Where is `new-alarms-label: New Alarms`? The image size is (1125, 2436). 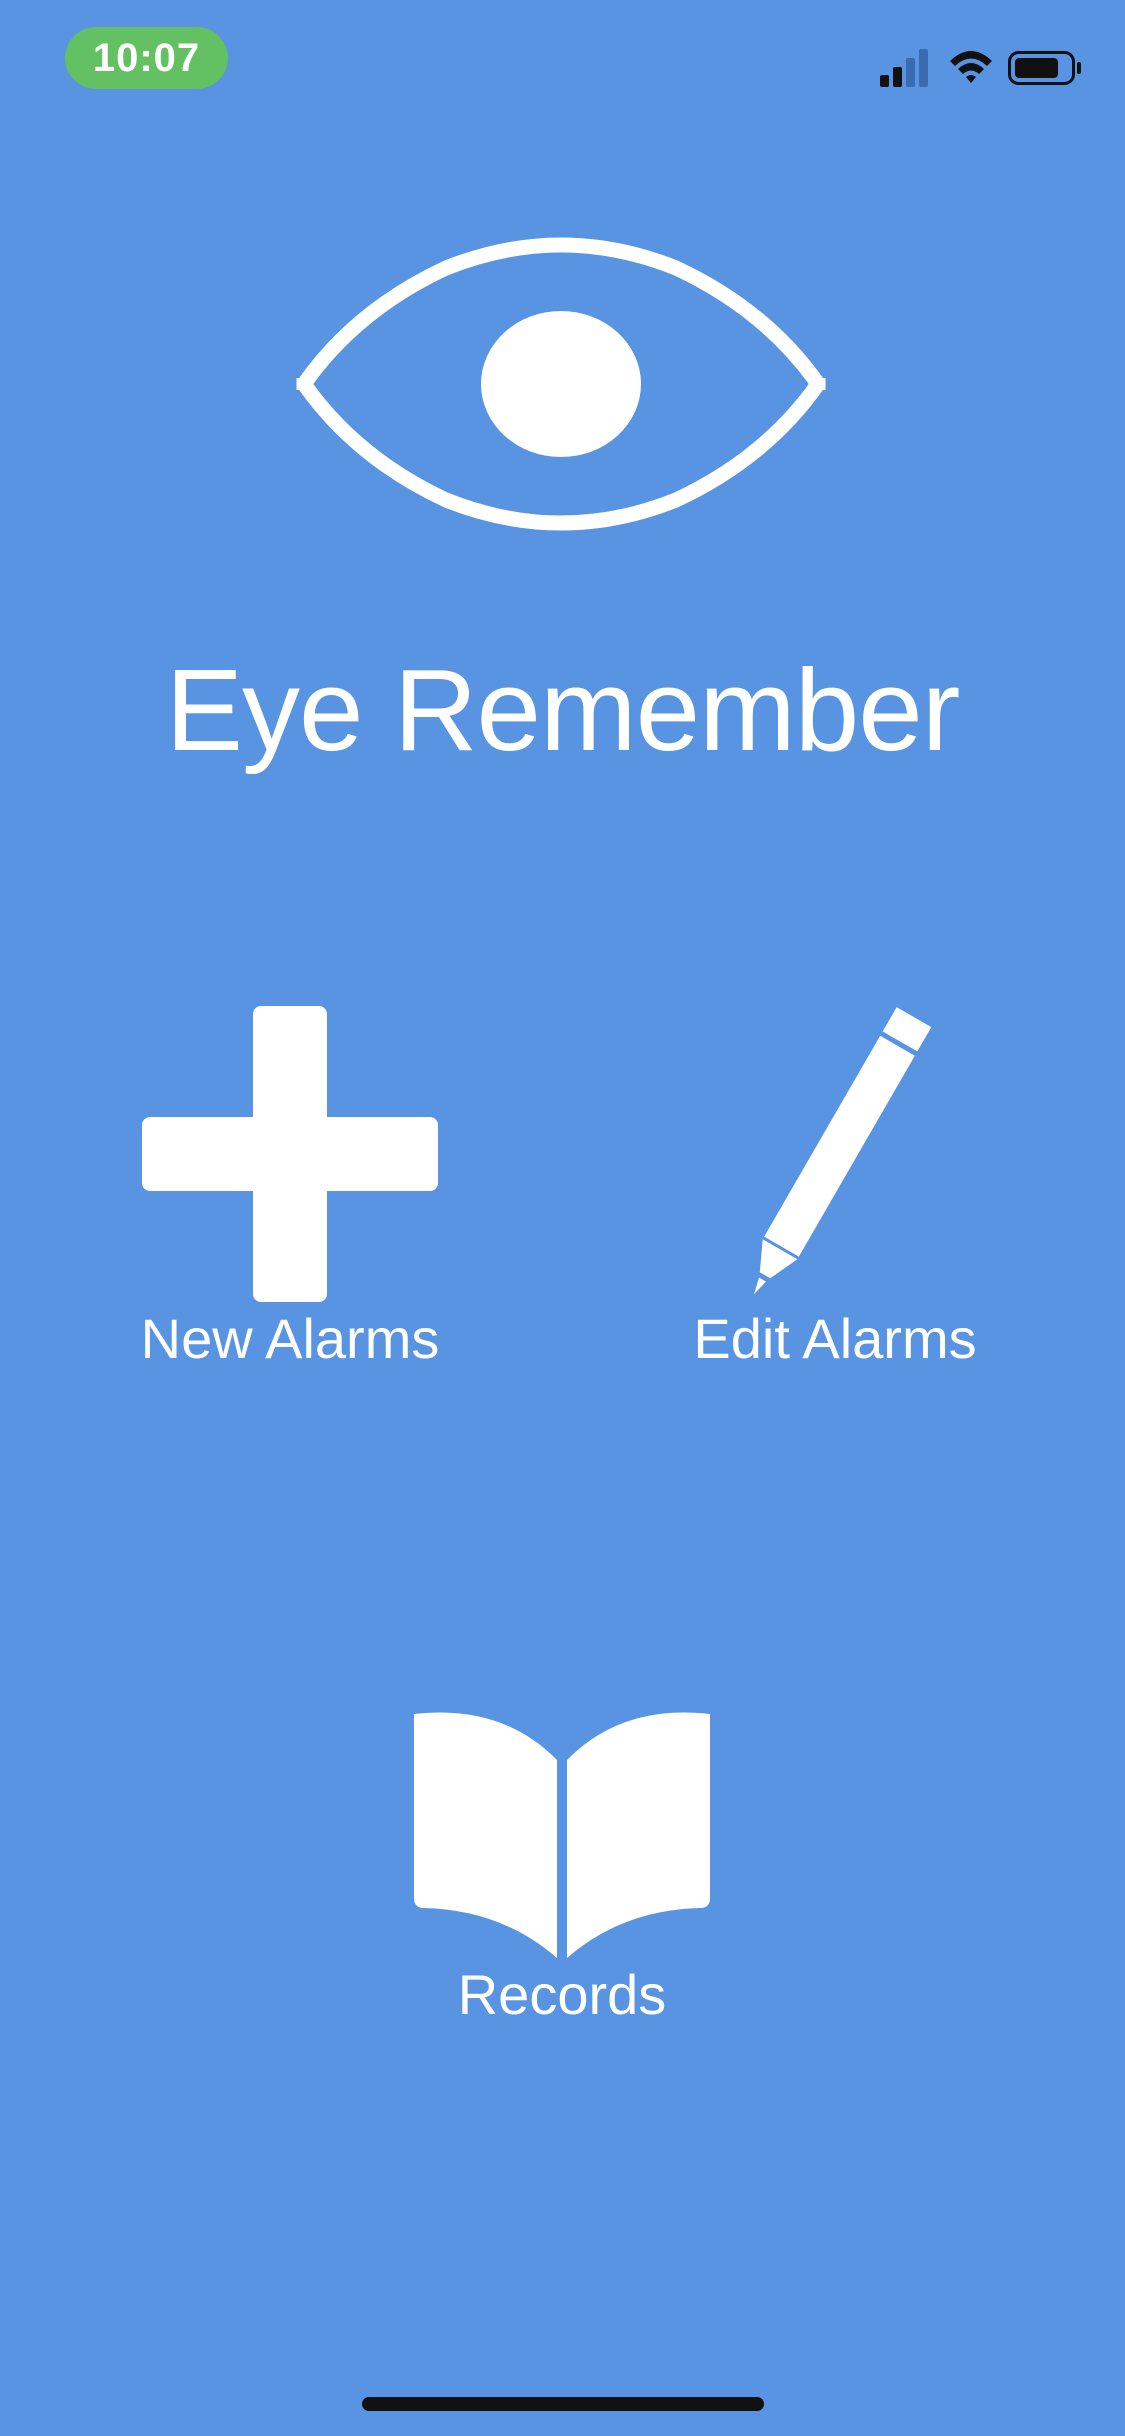 new-alarms-label: New Alarms is located at coordinates (290, 1338).